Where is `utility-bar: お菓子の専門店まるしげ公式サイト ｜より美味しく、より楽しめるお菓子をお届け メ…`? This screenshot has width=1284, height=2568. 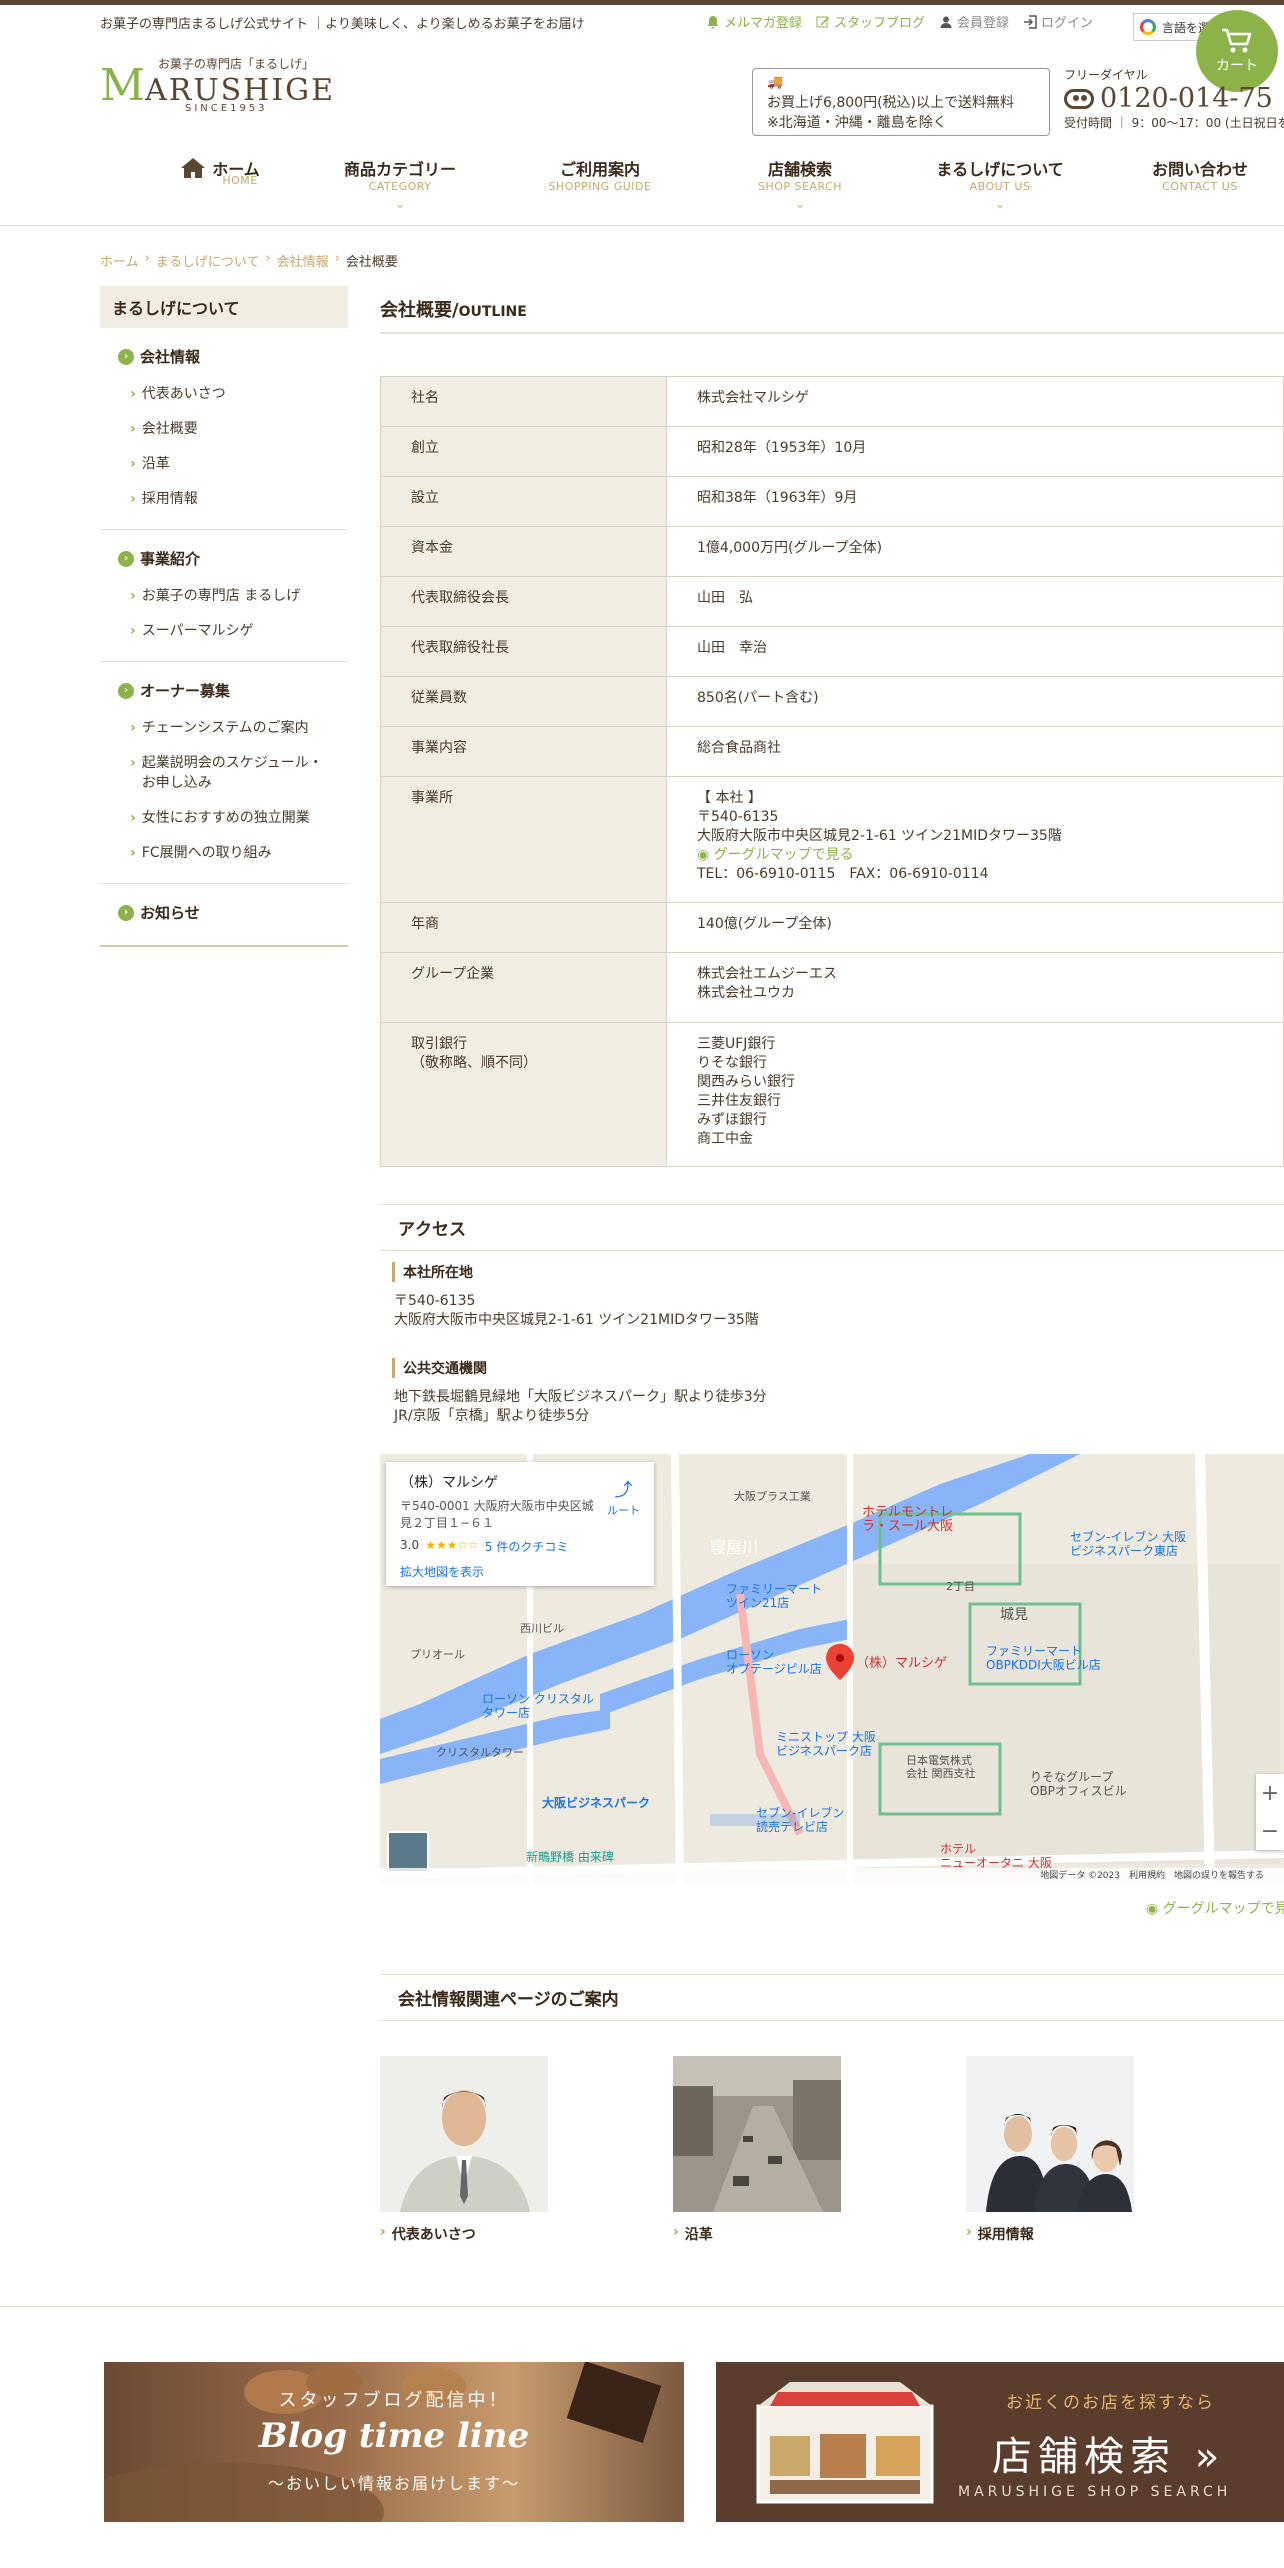
utility-bar: お菓子の専門店まるしげ公式サイト ｜より美味しく、より楽しめるお菓子をお届け メ… is located at coordinates (642, 23).